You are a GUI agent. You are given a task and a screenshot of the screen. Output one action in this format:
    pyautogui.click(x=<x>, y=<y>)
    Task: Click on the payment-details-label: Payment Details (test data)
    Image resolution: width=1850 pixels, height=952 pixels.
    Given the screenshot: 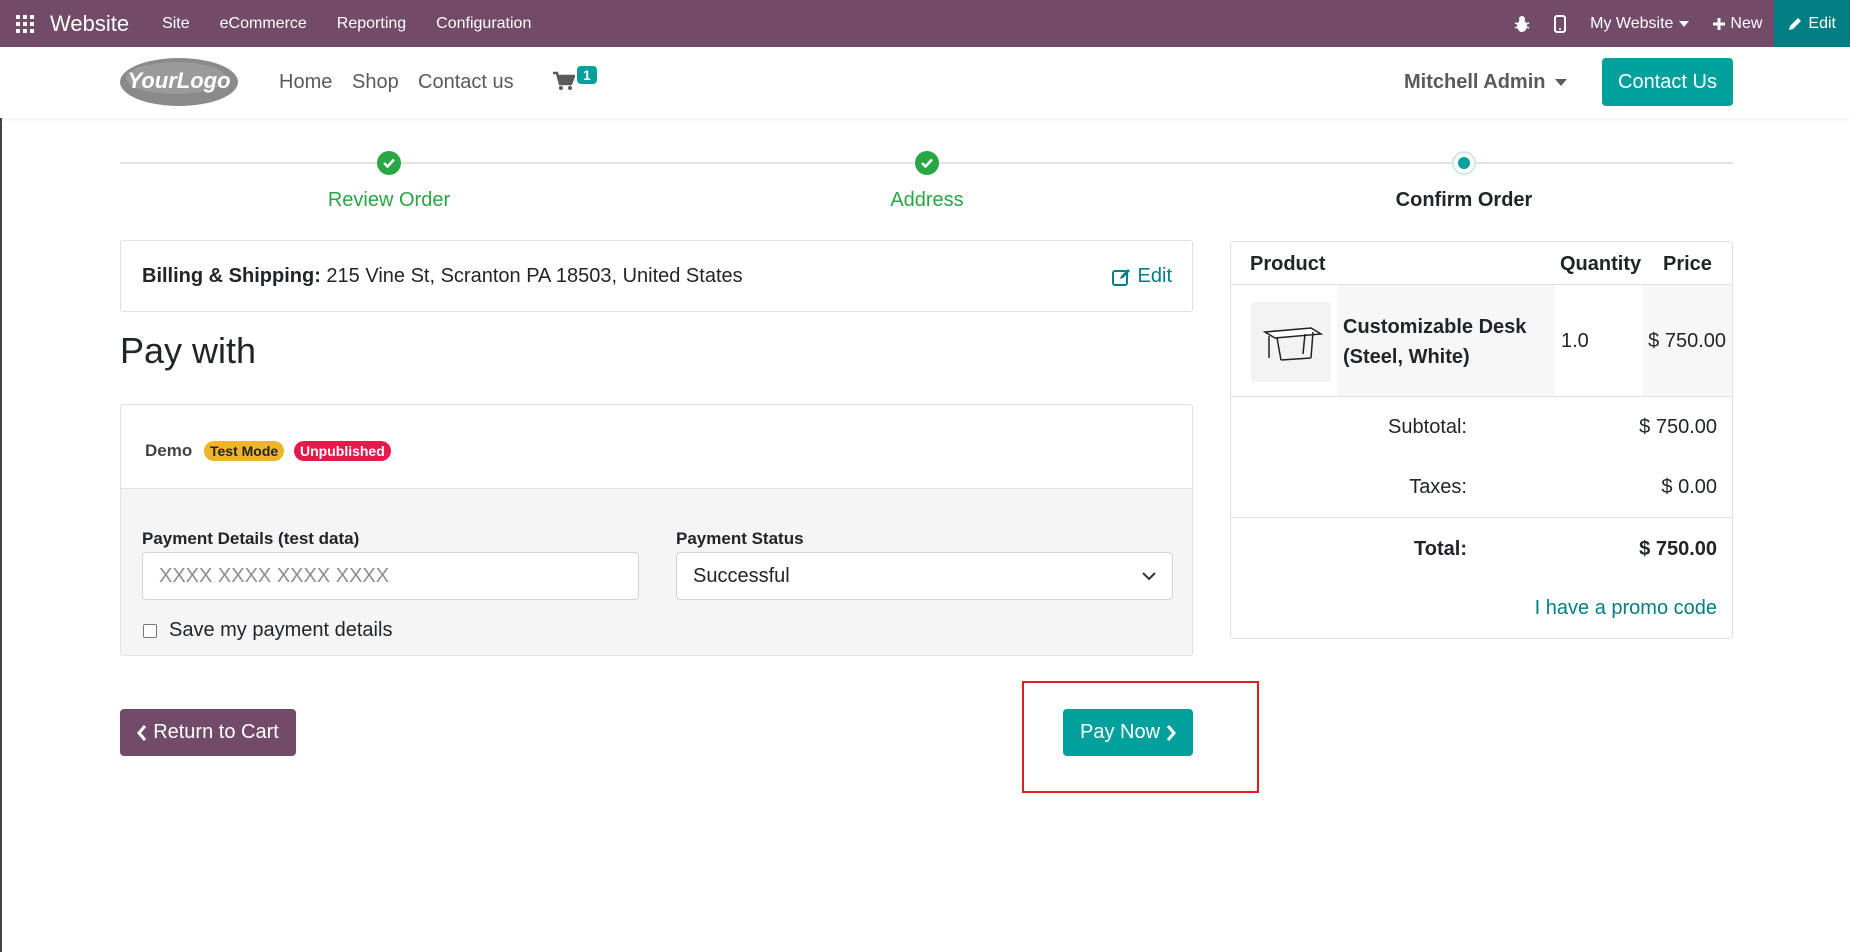 What is the action you would take?
    pyautogui.click(x=251, y=538)
    